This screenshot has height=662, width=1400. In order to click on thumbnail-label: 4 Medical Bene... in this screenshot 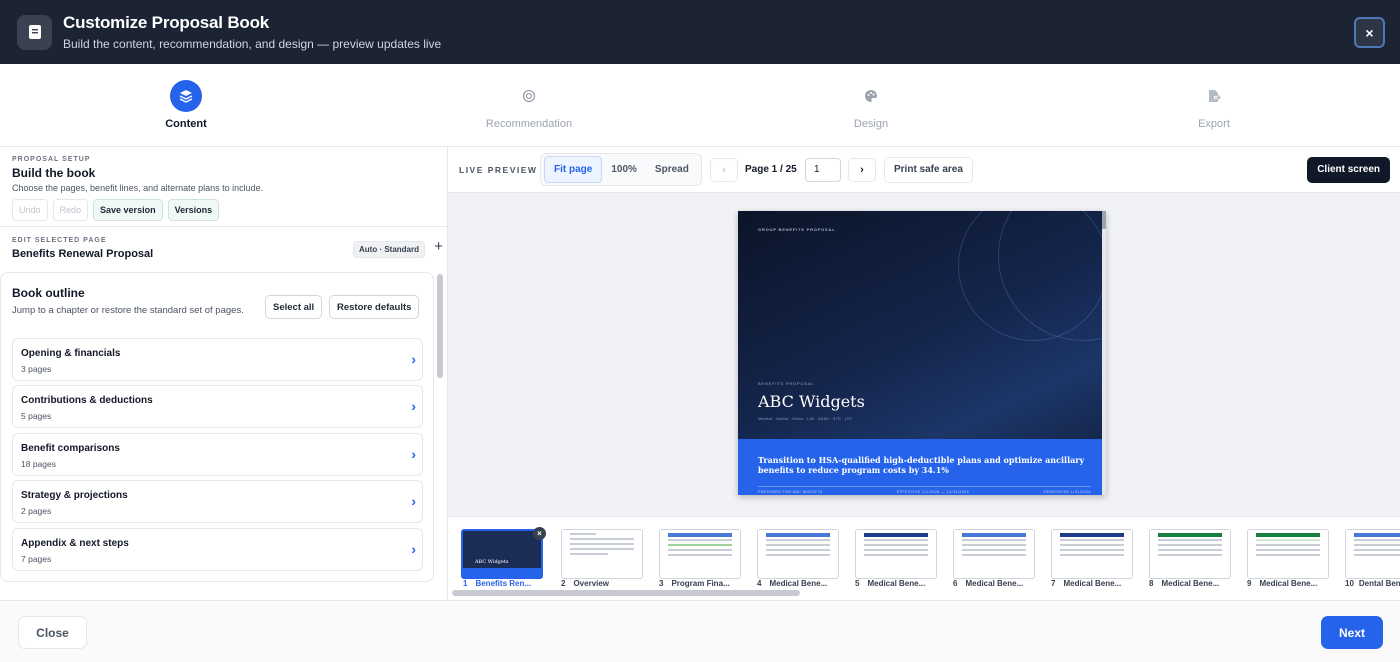, I will do `click(792, 583)`.